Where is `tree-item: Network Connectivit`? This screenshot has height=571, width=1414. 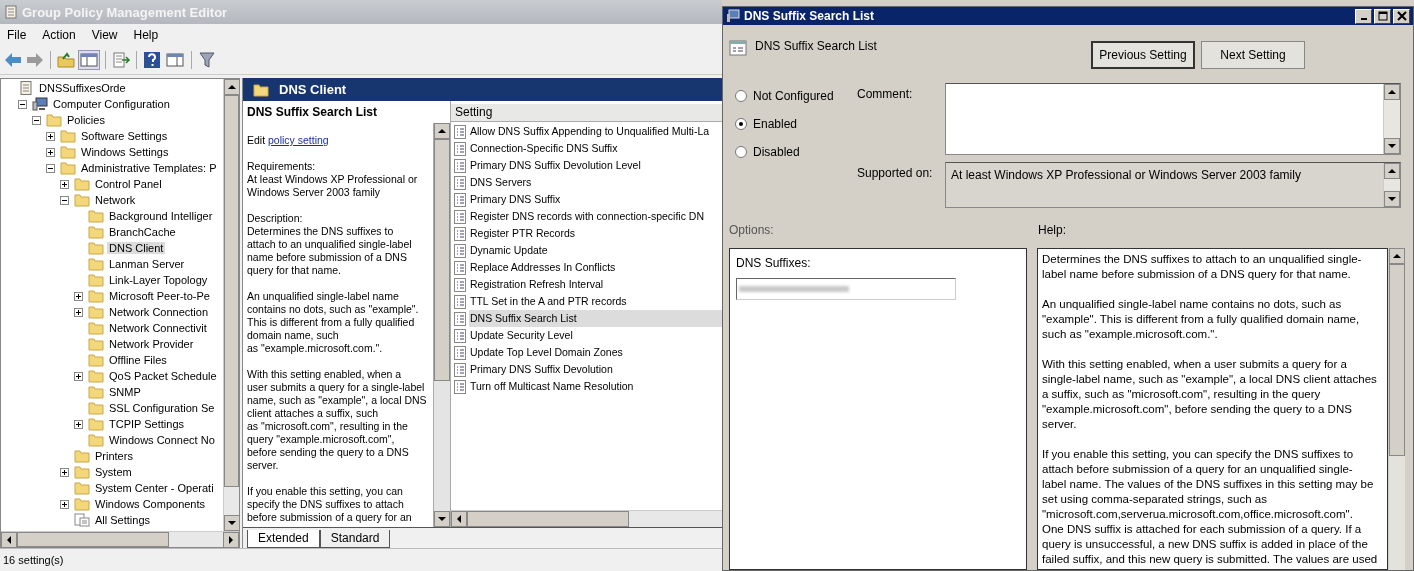
tree-item: Network Connectivit is located at coordinates (158, 328).